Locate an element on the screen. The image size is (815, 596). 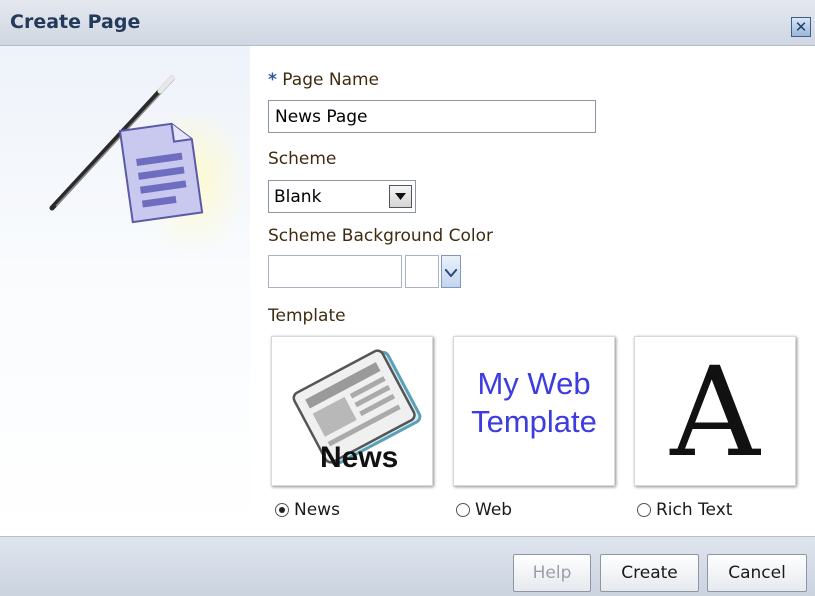
template-tile-news: News is located at coordinates (352, 411).